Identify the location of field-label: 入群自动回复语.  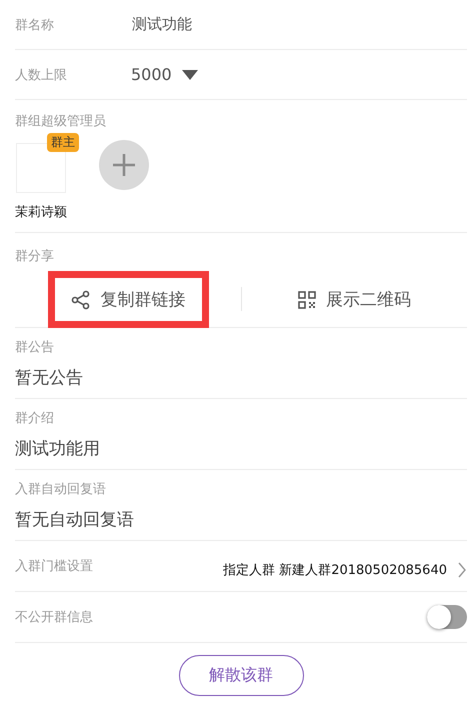
(61, 489).